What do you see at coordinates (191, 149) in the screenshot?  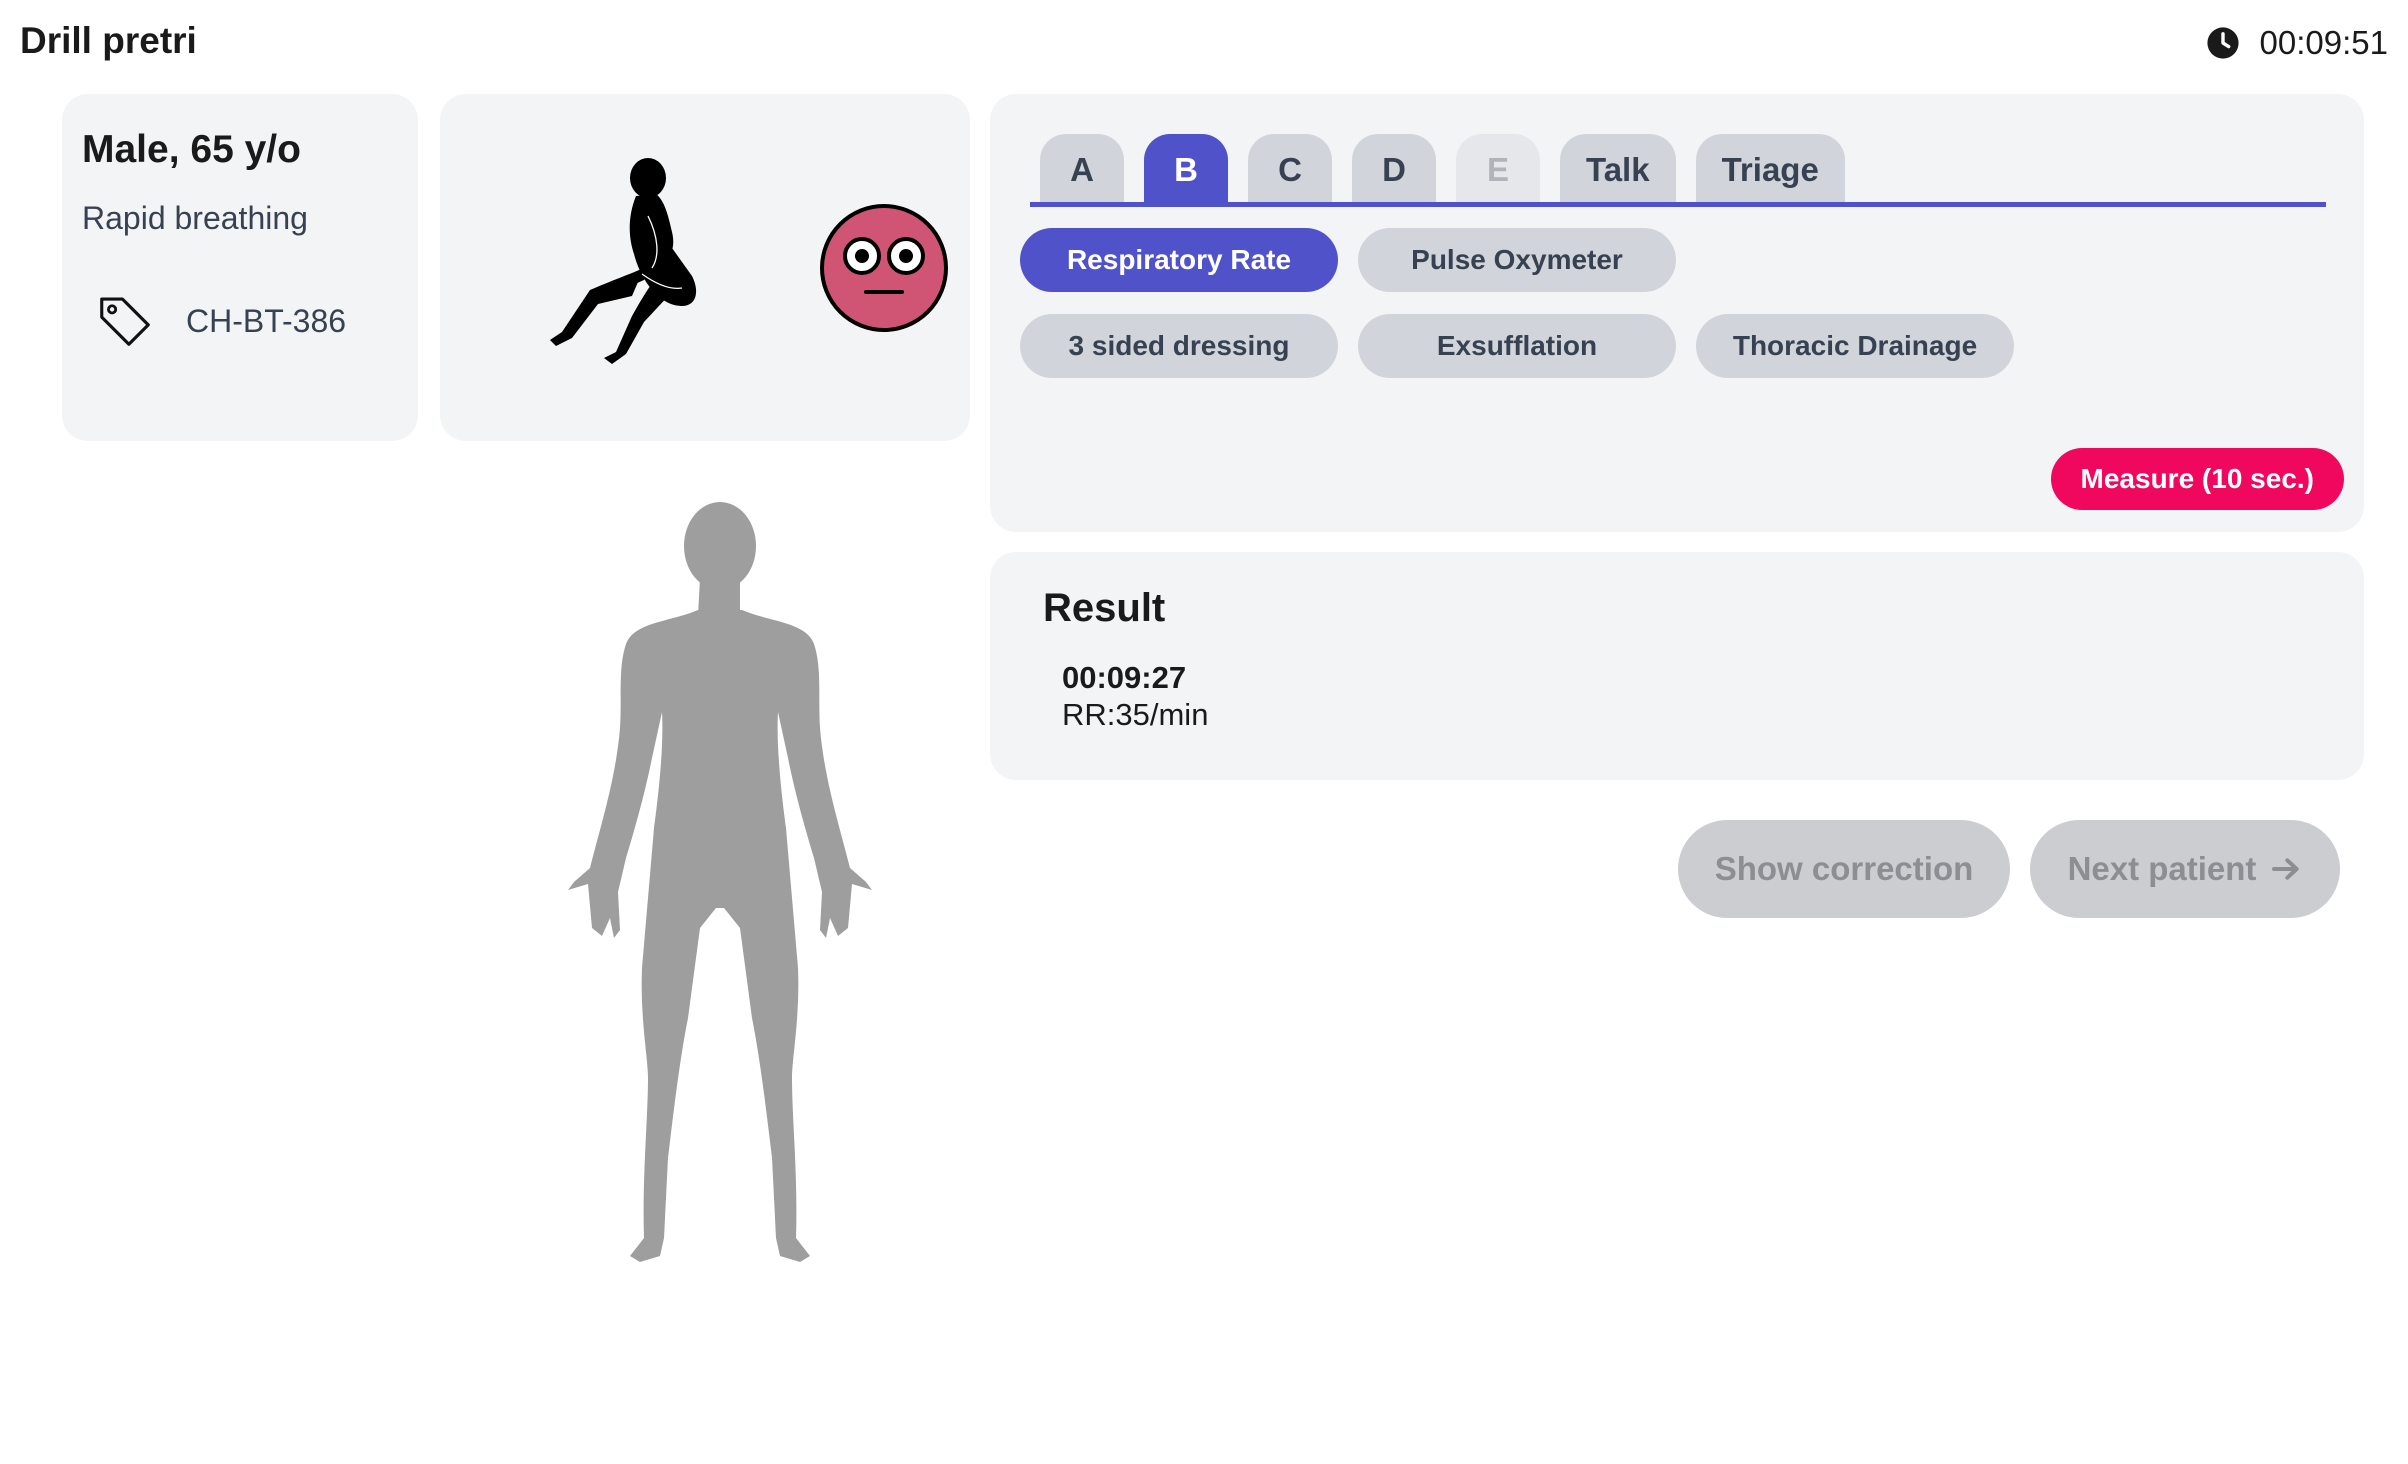 I see `patient-name: Male, 65 y/o` at bounding box center [191, 149].